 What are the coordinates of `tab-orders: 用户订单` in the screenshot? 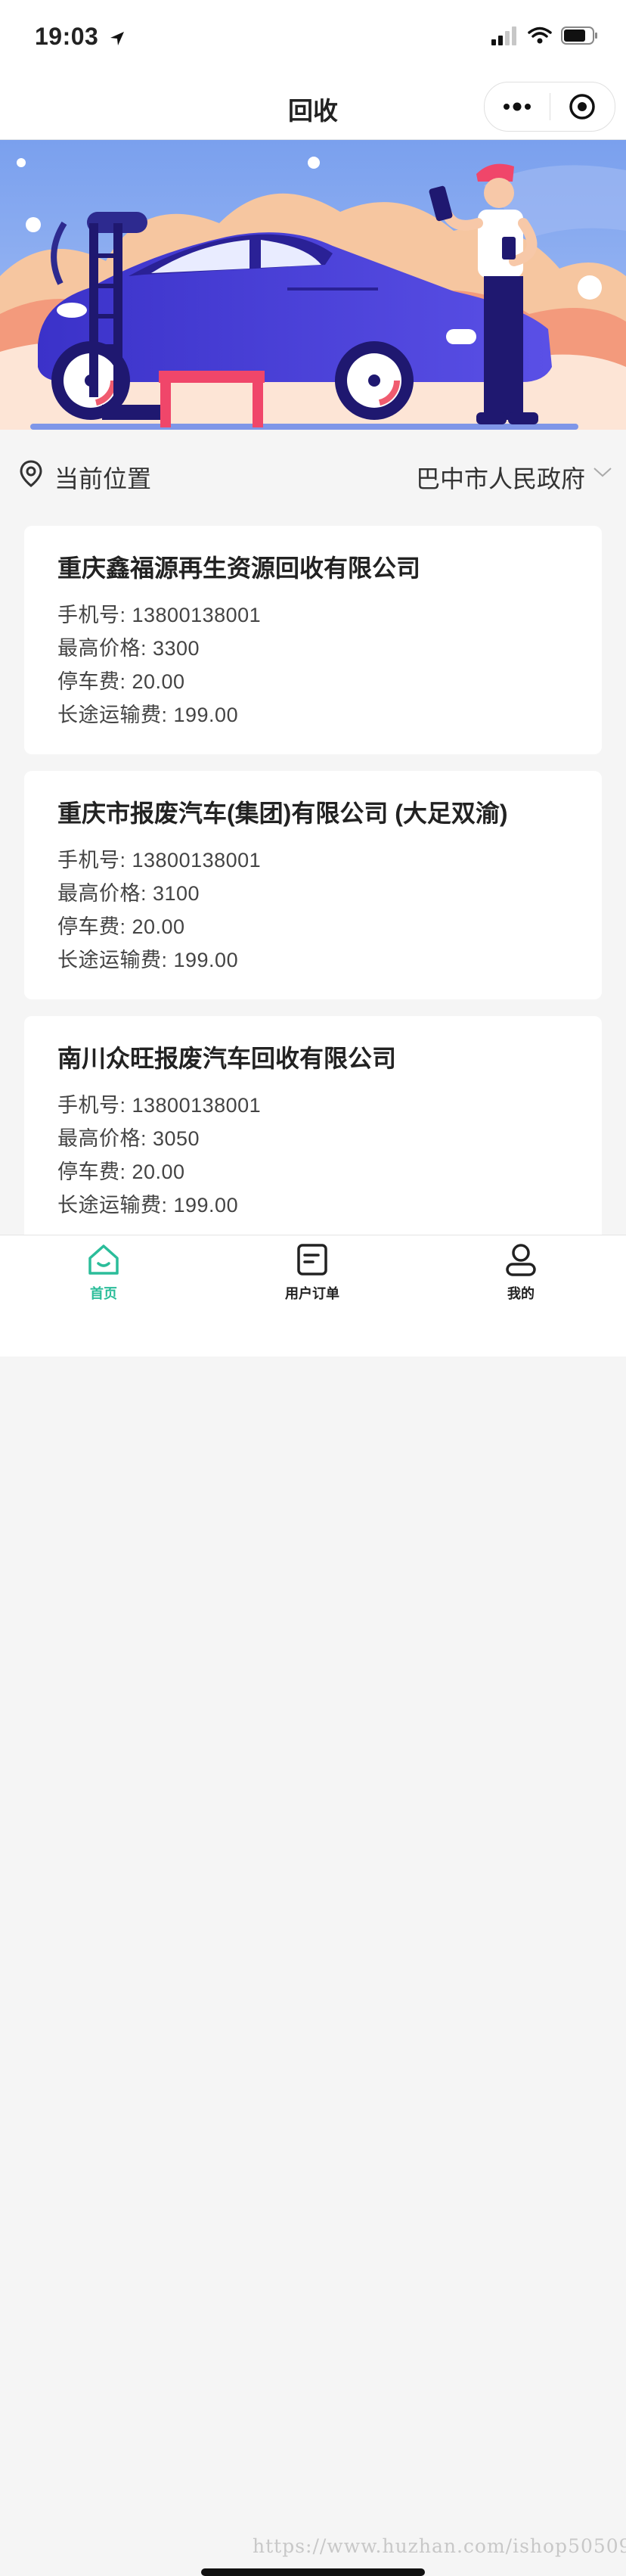 It's located at (312, 1273).